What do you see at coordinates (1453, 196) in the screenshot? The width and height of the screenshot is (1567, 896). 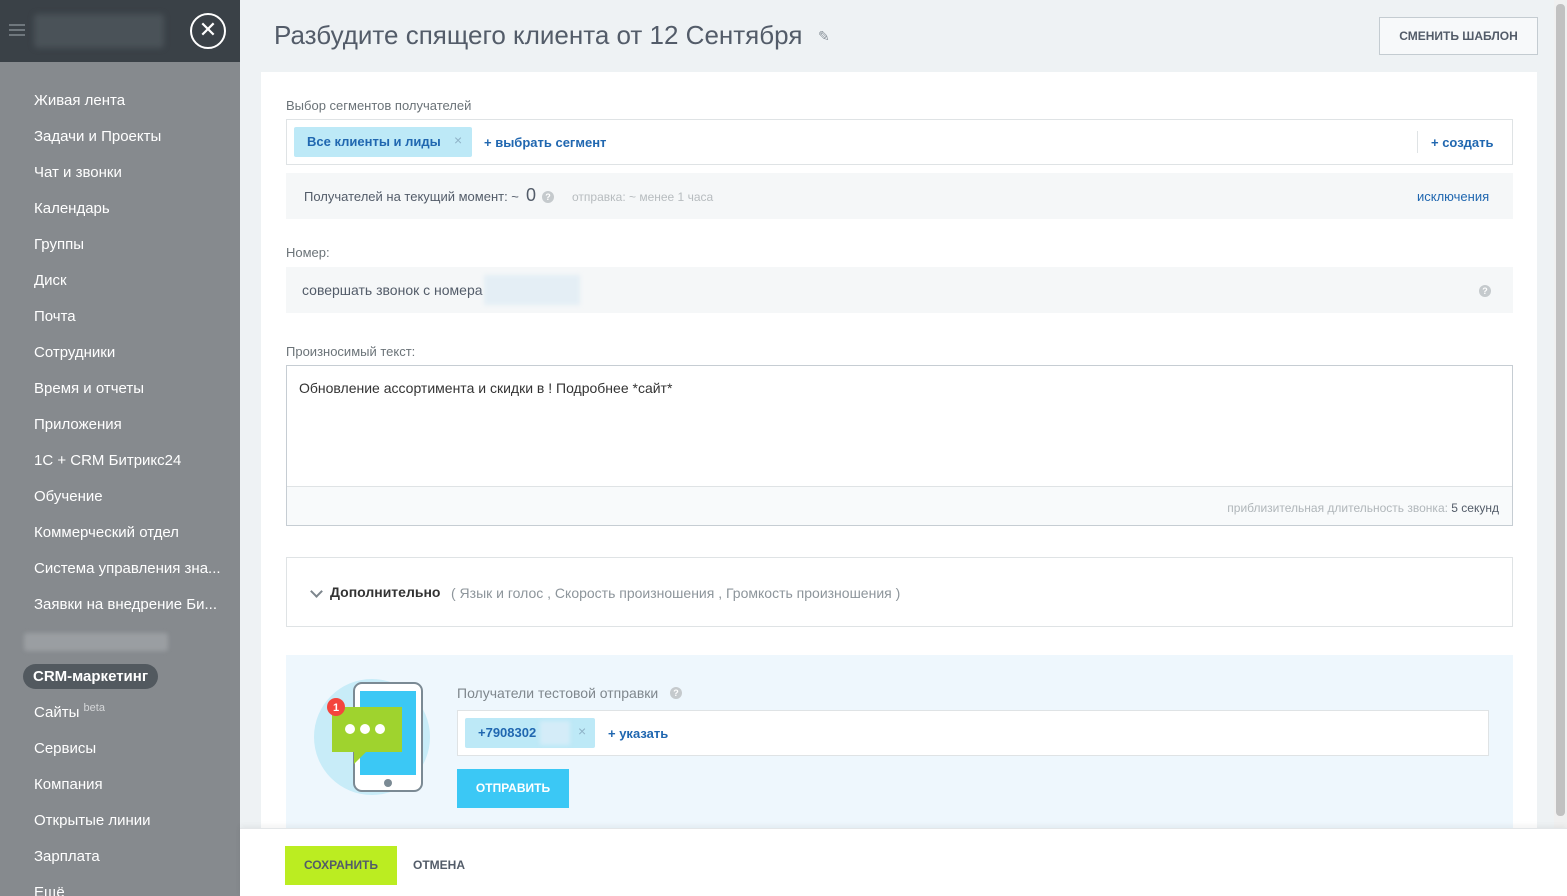 I see `exclusions-link: исключения` at bounding box center [1453, 196].